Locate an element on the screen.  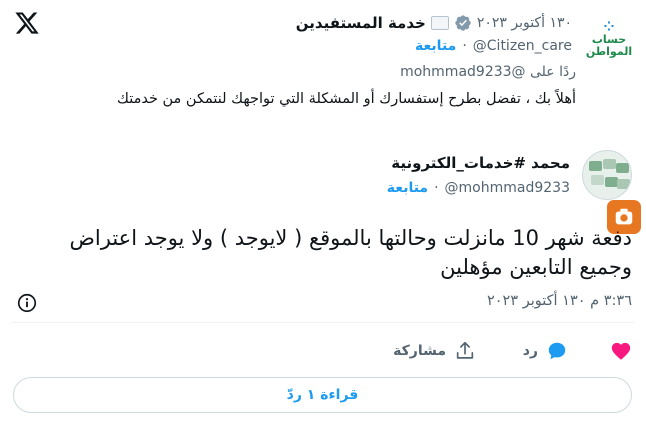
reply-label: رد is located at coordinates (530, 351).